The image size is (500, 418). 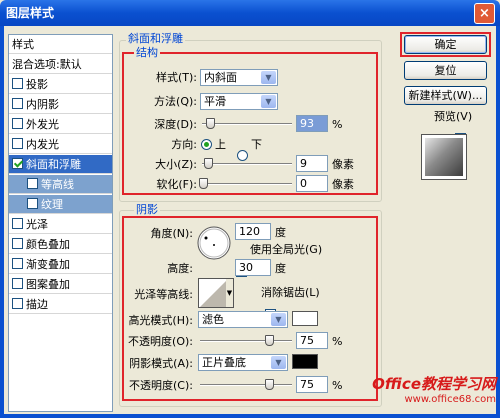 What do you see at coordinates (184, 144) in the screenshot?
I see `direction-label: 方向:` at bounding box center [184, 144].